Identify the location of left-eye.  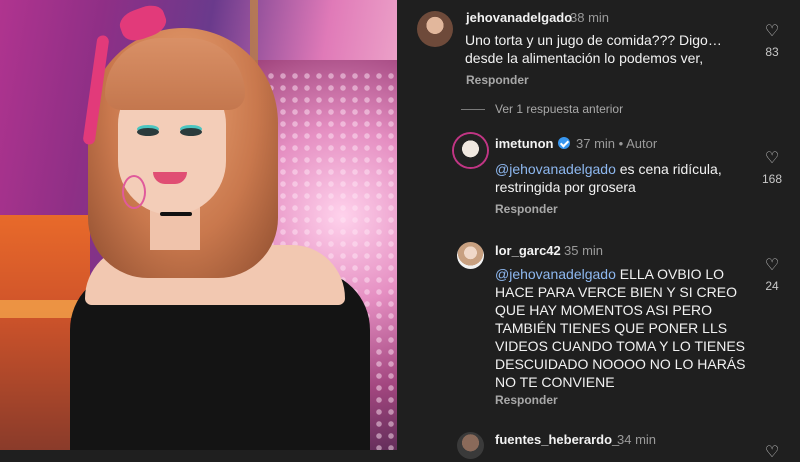
(148, 132).